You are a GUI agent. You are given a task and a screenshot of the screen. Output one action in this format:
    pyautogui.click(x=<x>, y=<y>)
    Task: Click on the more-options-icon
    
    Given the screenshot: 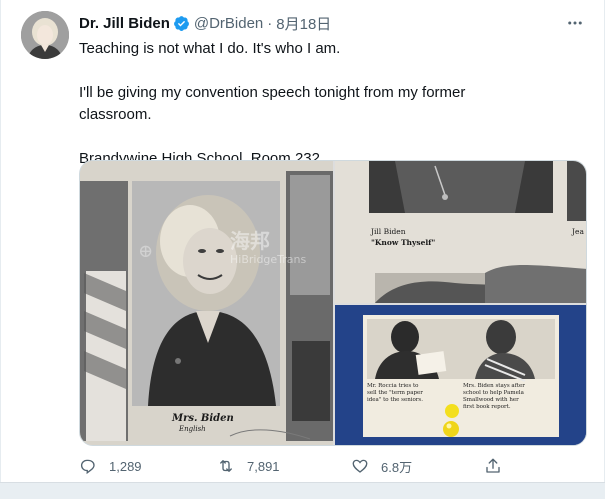 What is the action you would take?
    pyautogui.click(x=575, y=23)
    